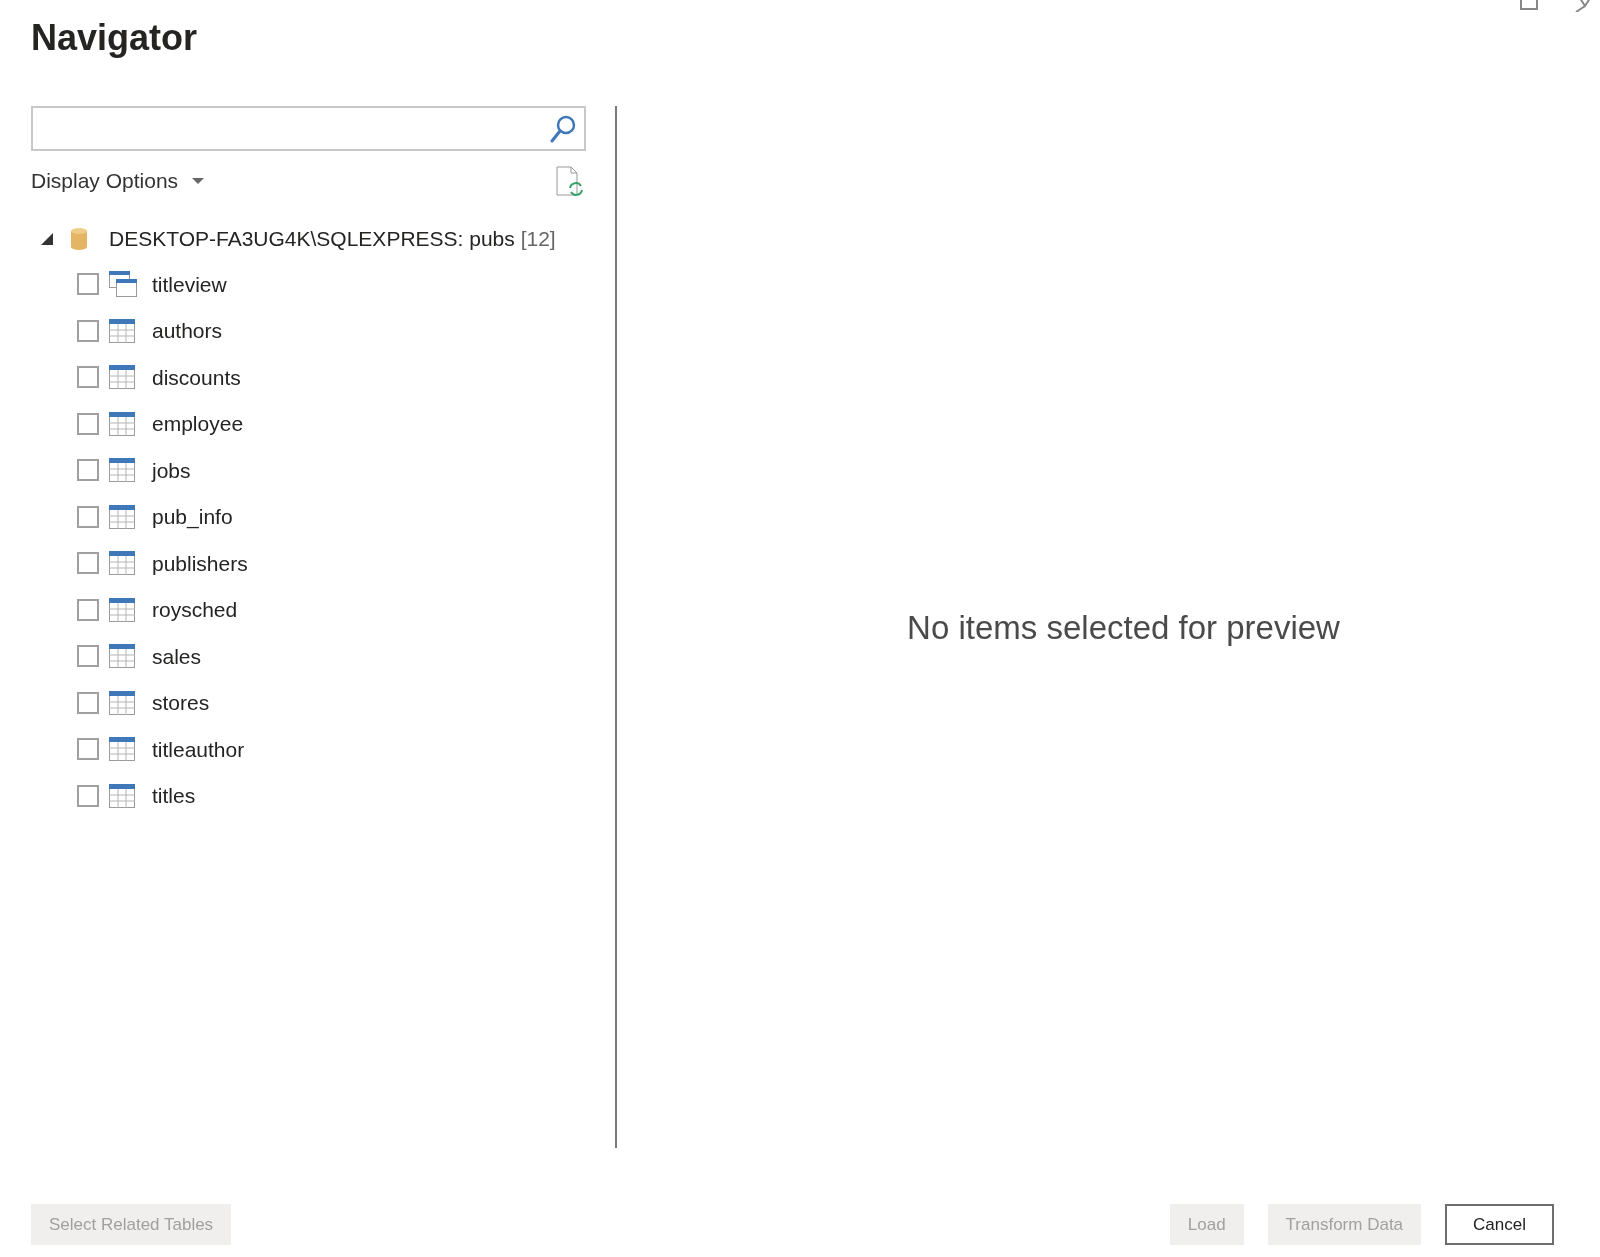 Image resolution: width=1600 pixels, height=1257 pixels. I want to click on empty-preview-message: No items selected for preview, so click(1123, 627).